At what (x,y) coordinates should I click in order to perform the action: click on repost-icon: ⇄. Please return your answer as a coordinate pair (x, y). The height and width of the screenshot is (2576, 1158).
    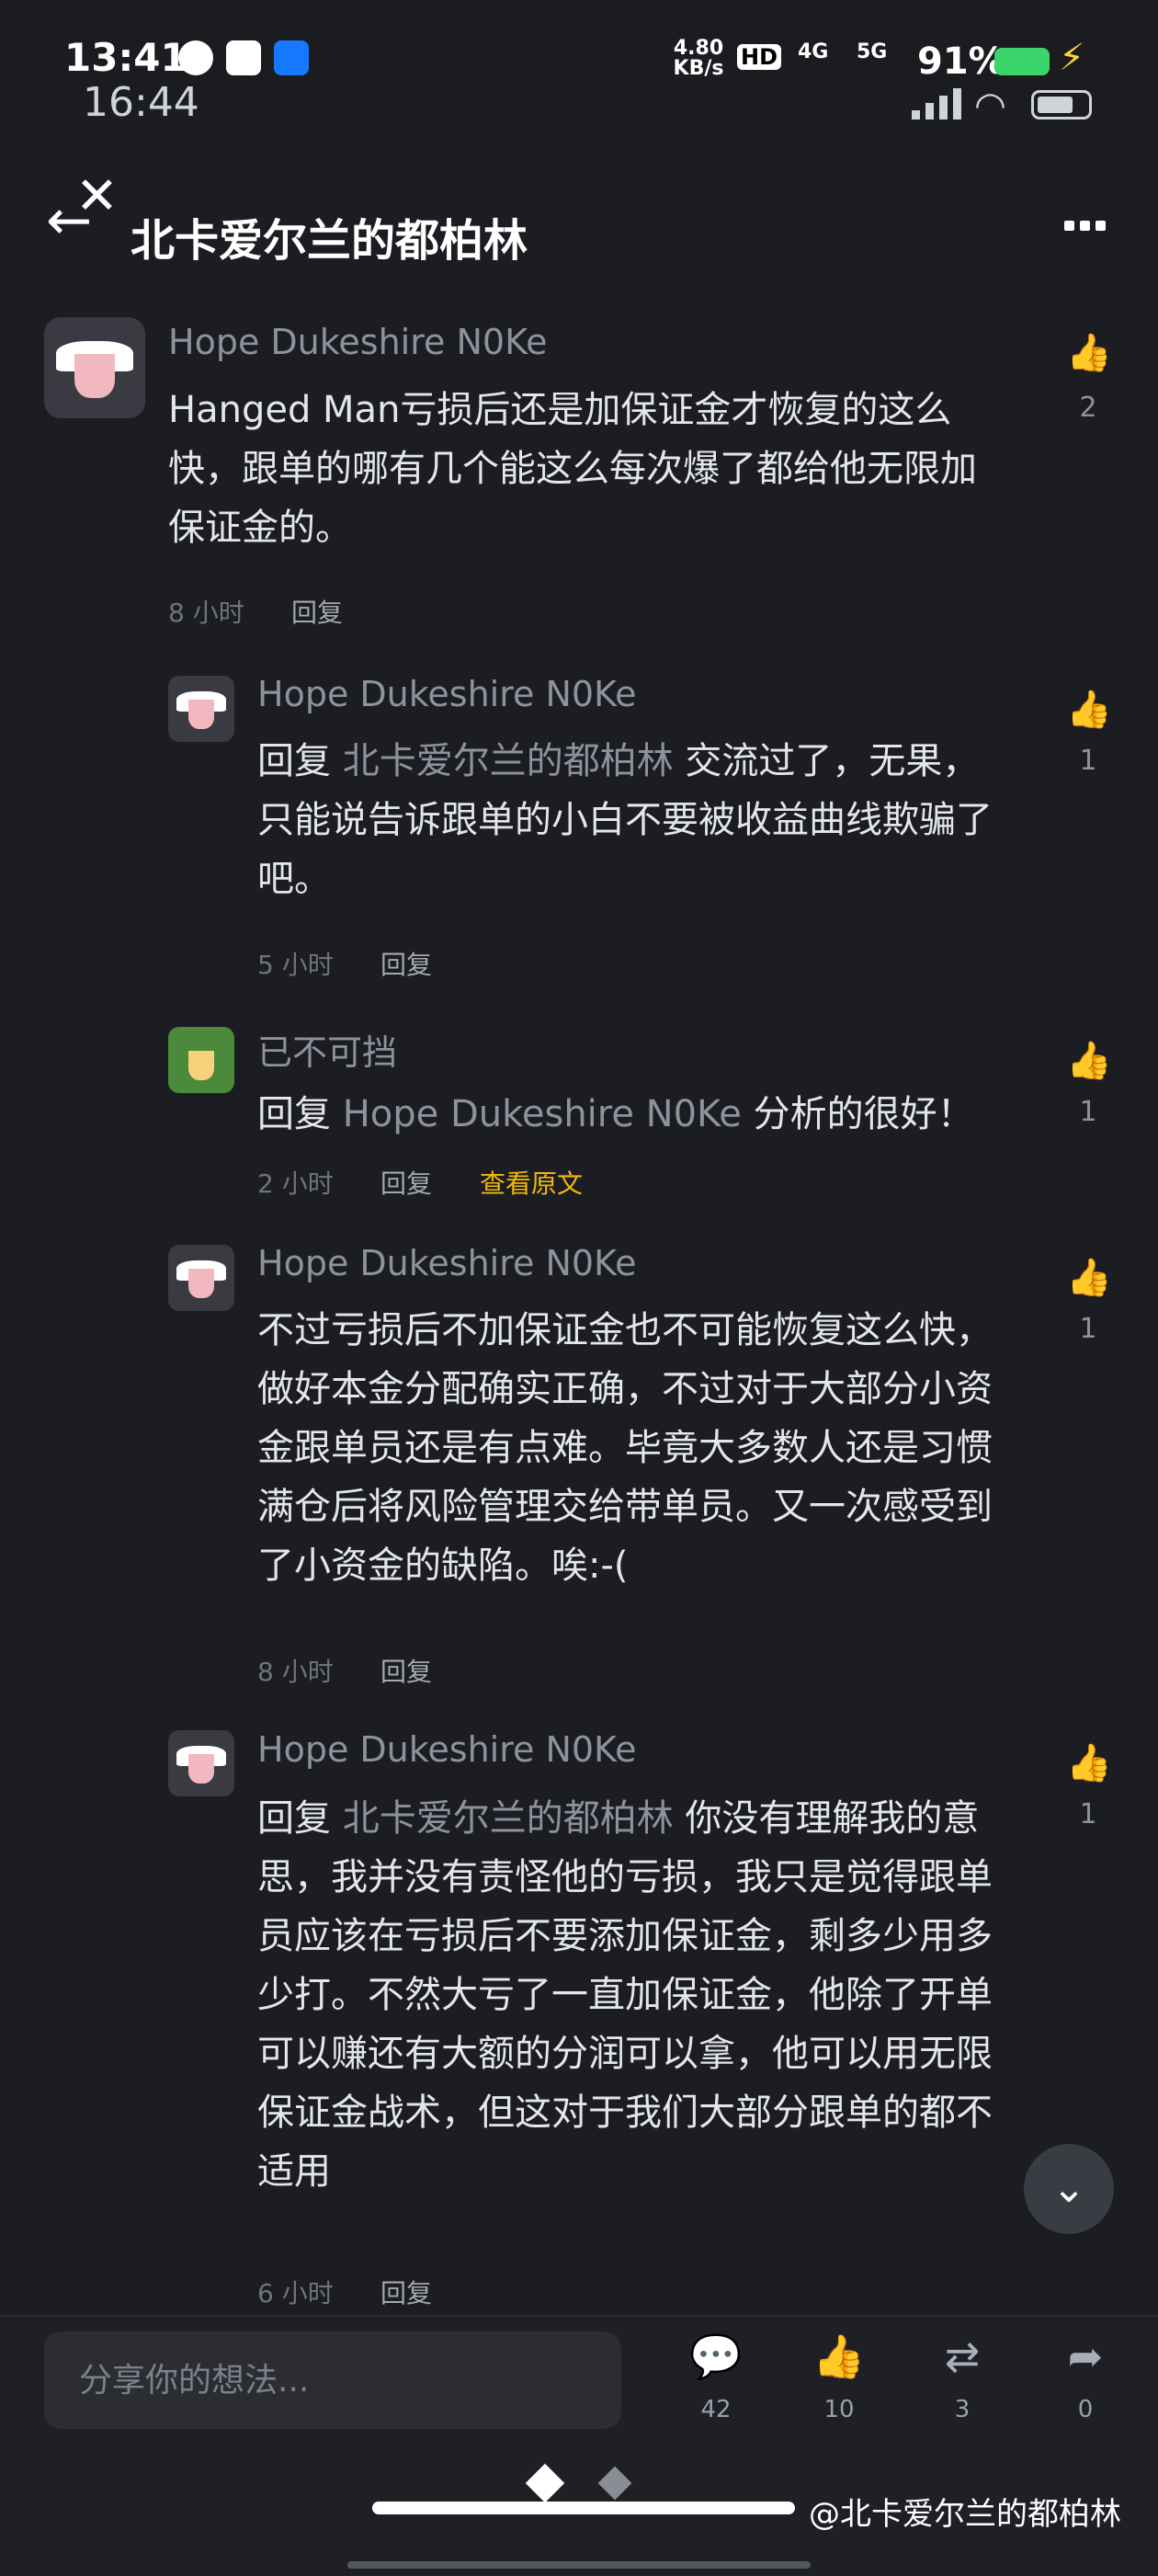
    Looking at the image, I should click on (962, 2356).